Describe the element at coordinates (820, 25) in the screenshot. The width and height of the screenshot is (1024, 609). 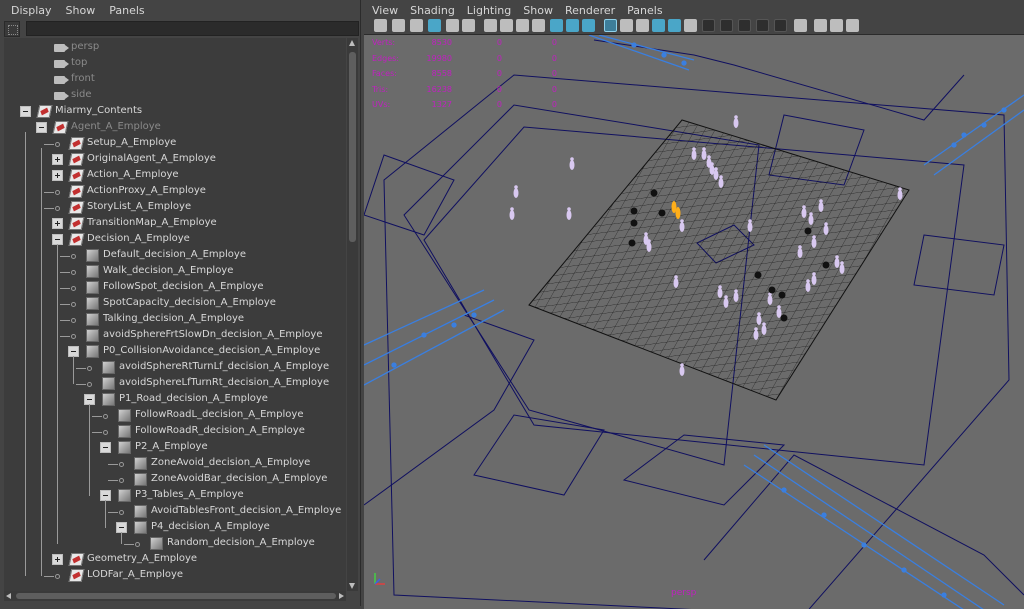
I see `xray-icon` at that location.